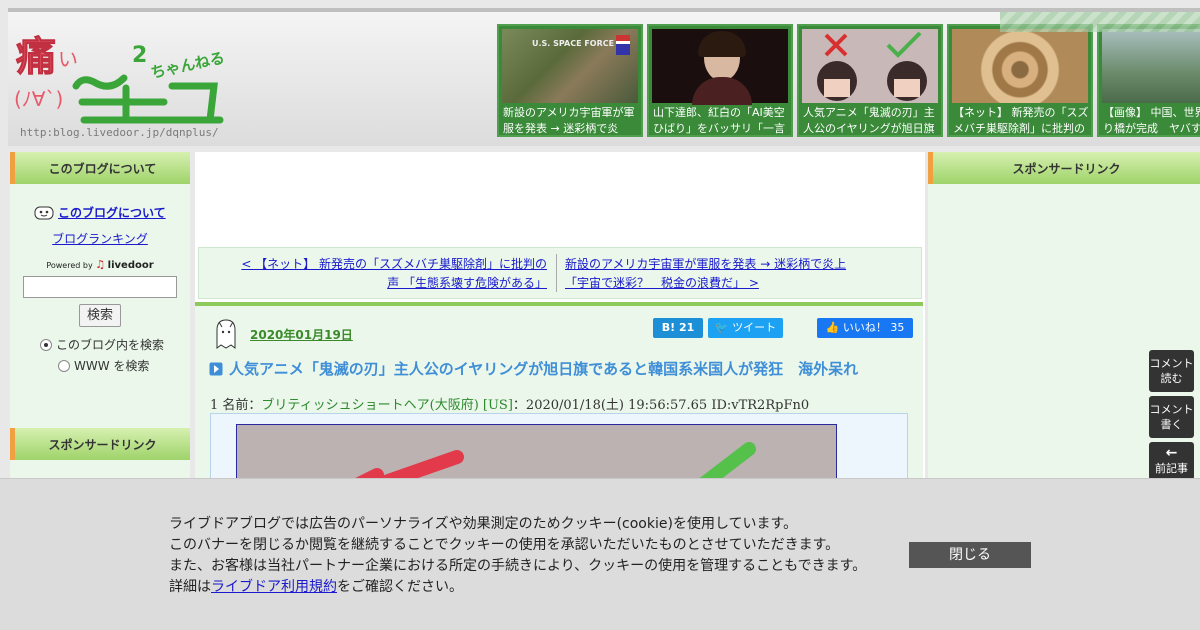 The image size is (1200, 630). What do you see at coordinates (274, 587) in the screenshot?
I see `terms-link: ライブドア利用規約` at bounding box center [274, 587].